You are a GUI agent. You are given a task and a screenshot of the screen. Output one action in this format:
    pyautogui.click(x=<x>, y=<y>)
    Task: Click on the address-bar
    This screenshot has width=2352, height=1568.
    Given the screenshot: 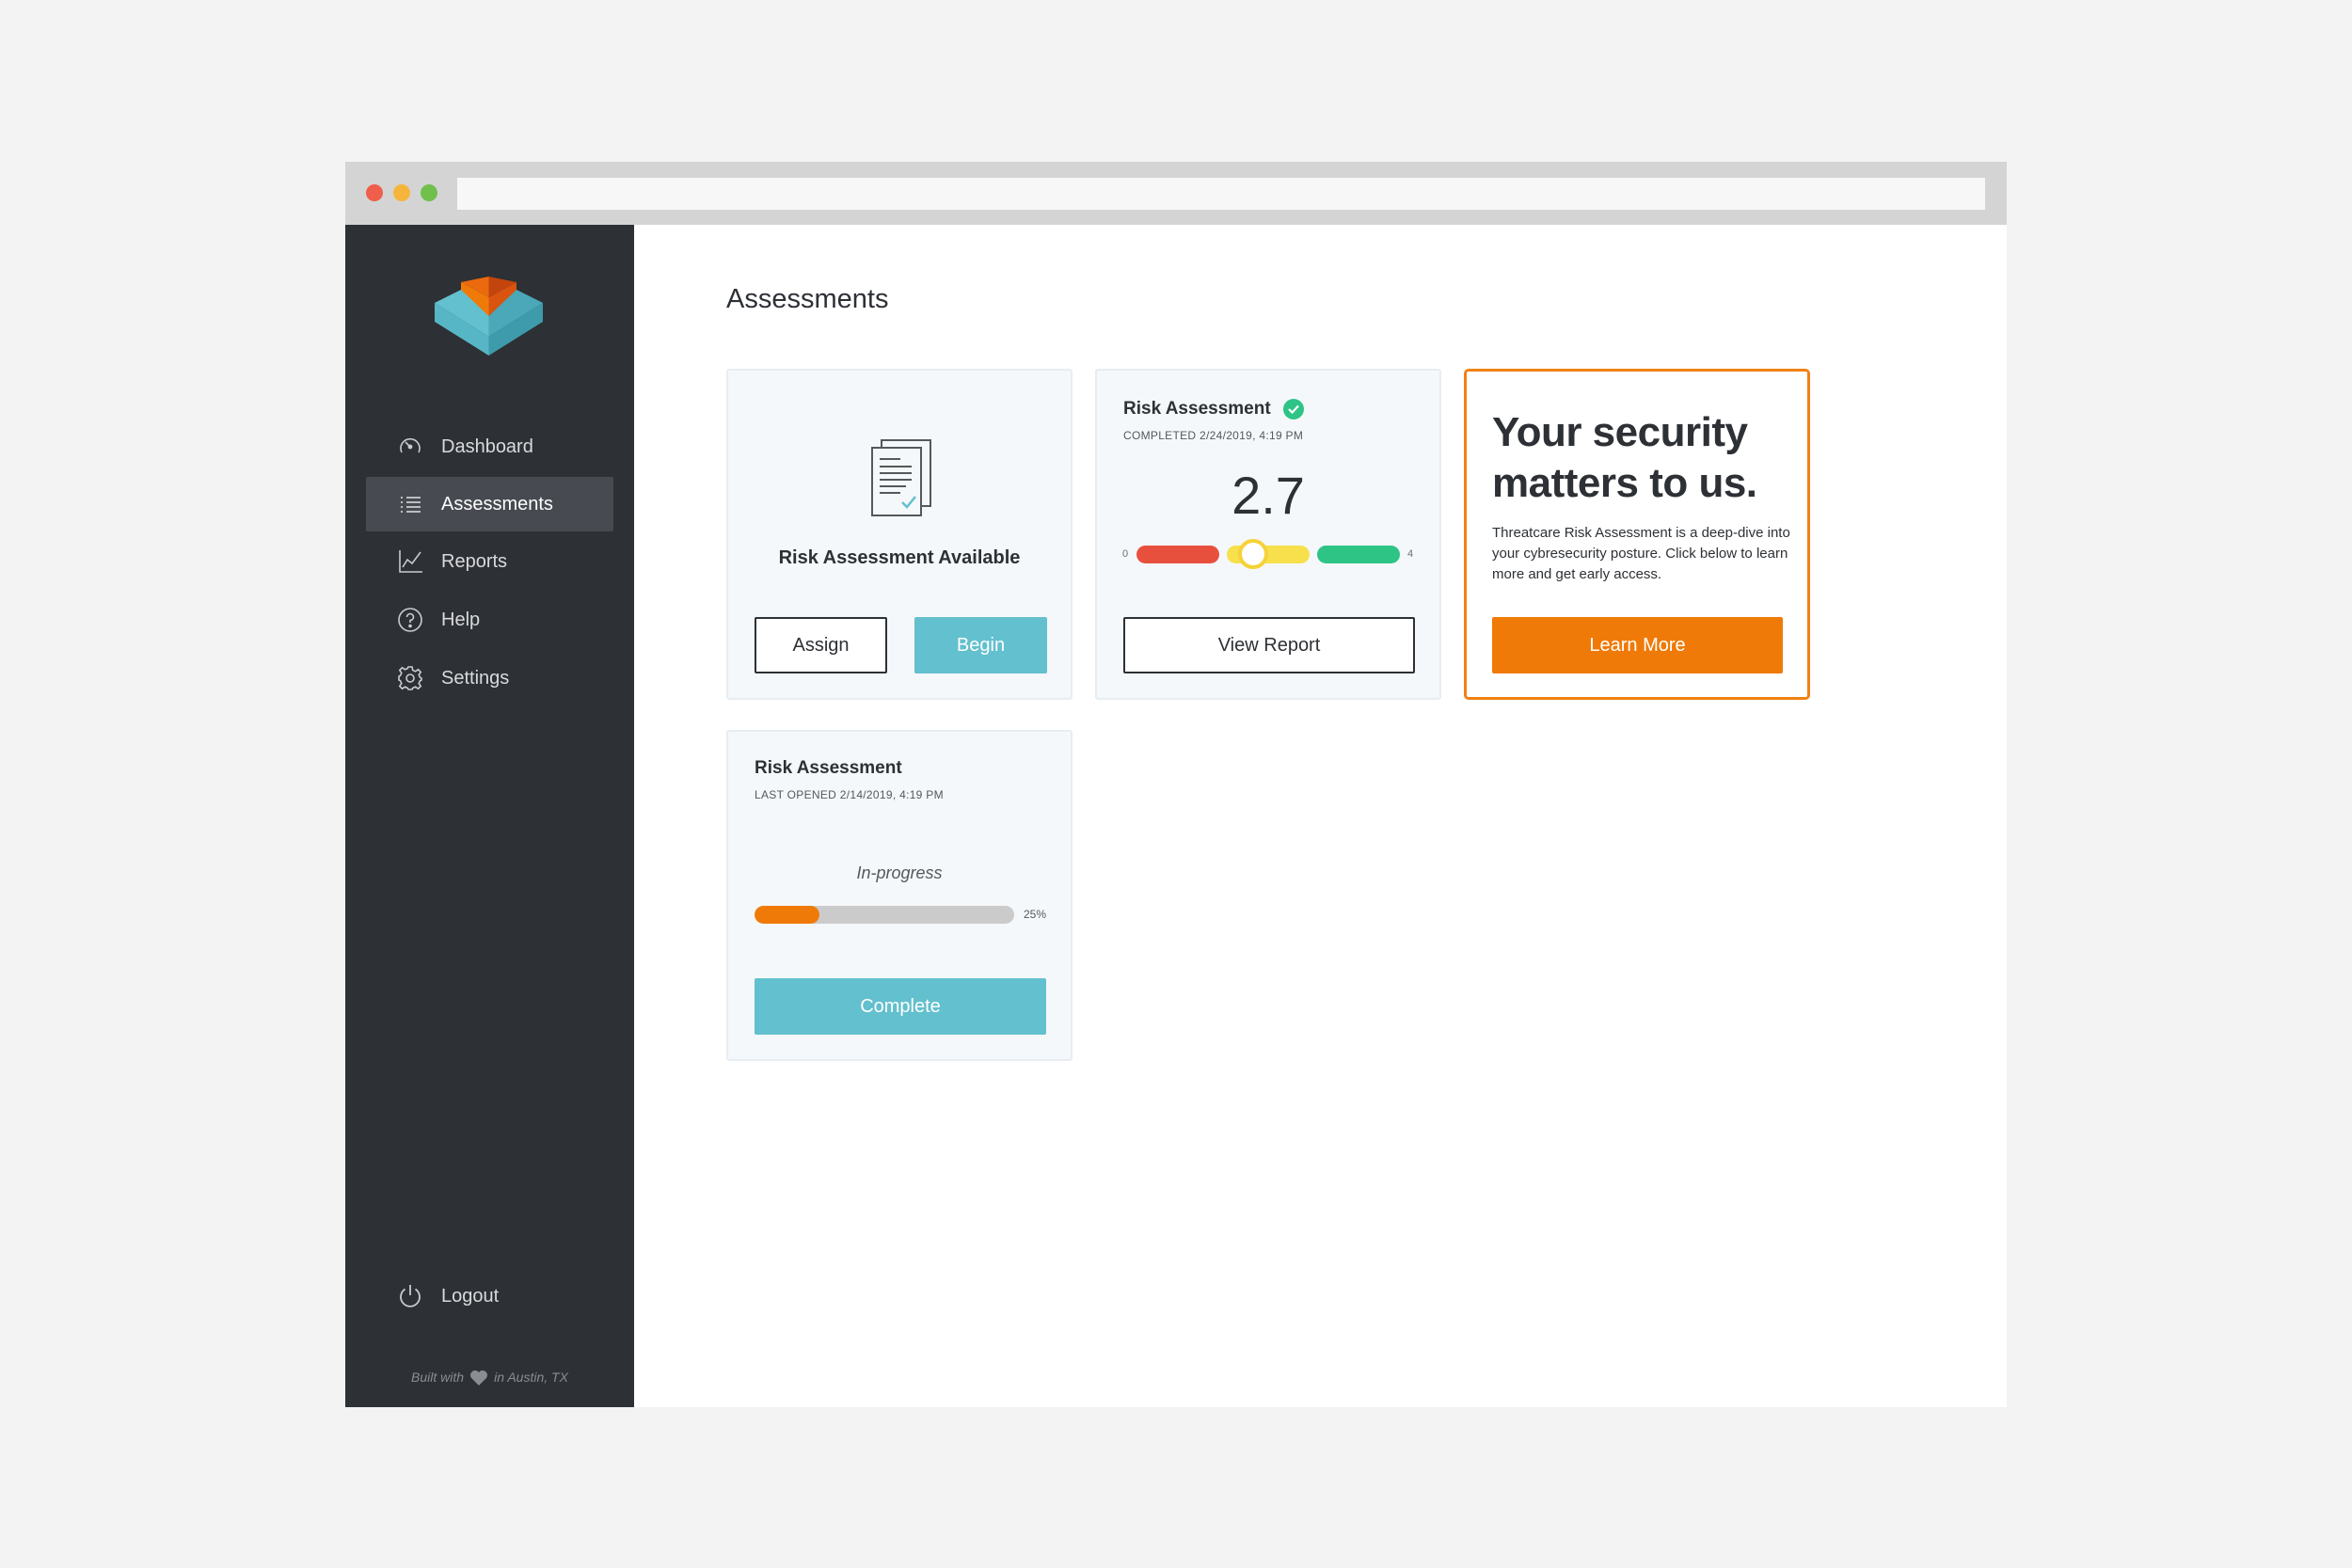 What is the action you would take?
    pyautogui.click(x=1221, y=194)
    